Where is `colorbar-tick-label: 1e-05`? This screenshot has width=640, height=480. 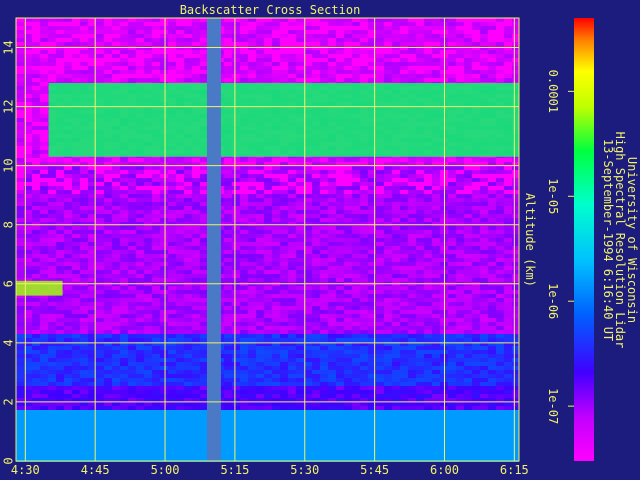
colorbar-tick-label: 1e-05 is located at coordinates (553, 196).